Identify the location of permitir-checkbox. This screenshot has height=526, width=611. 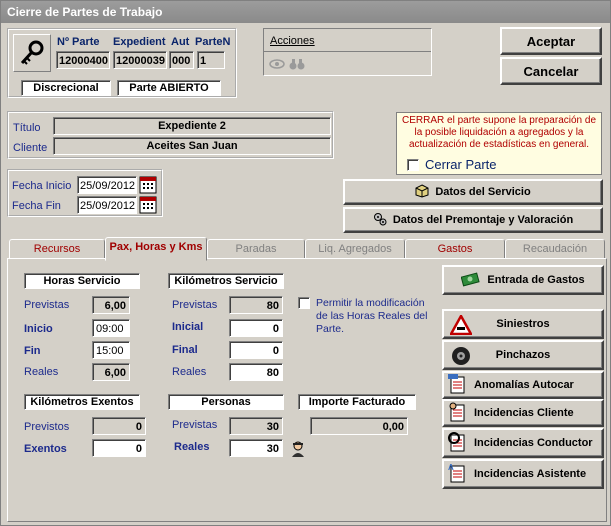
(304, 304).